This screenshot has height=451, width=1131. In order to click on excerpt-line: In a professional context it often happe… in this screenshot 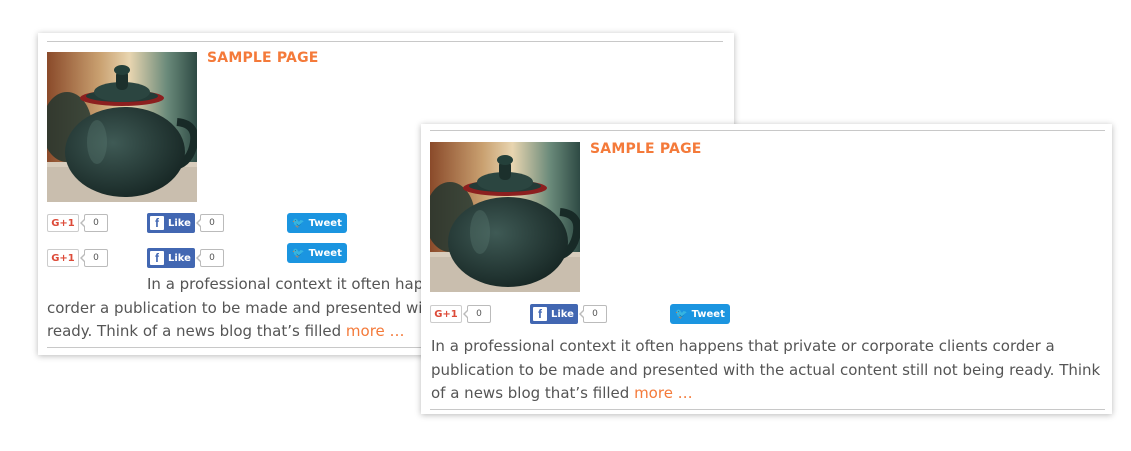, I will do `click(743, 346)`.